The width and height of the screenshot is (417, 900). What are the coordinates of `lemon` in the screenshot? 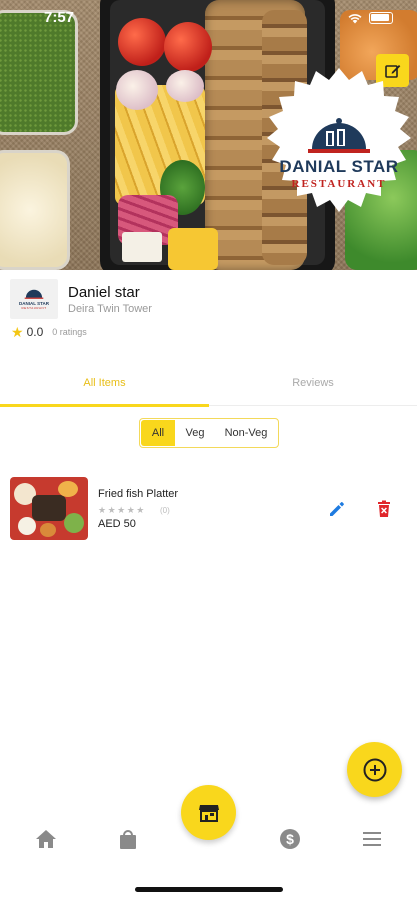 It's located at (193, 249).